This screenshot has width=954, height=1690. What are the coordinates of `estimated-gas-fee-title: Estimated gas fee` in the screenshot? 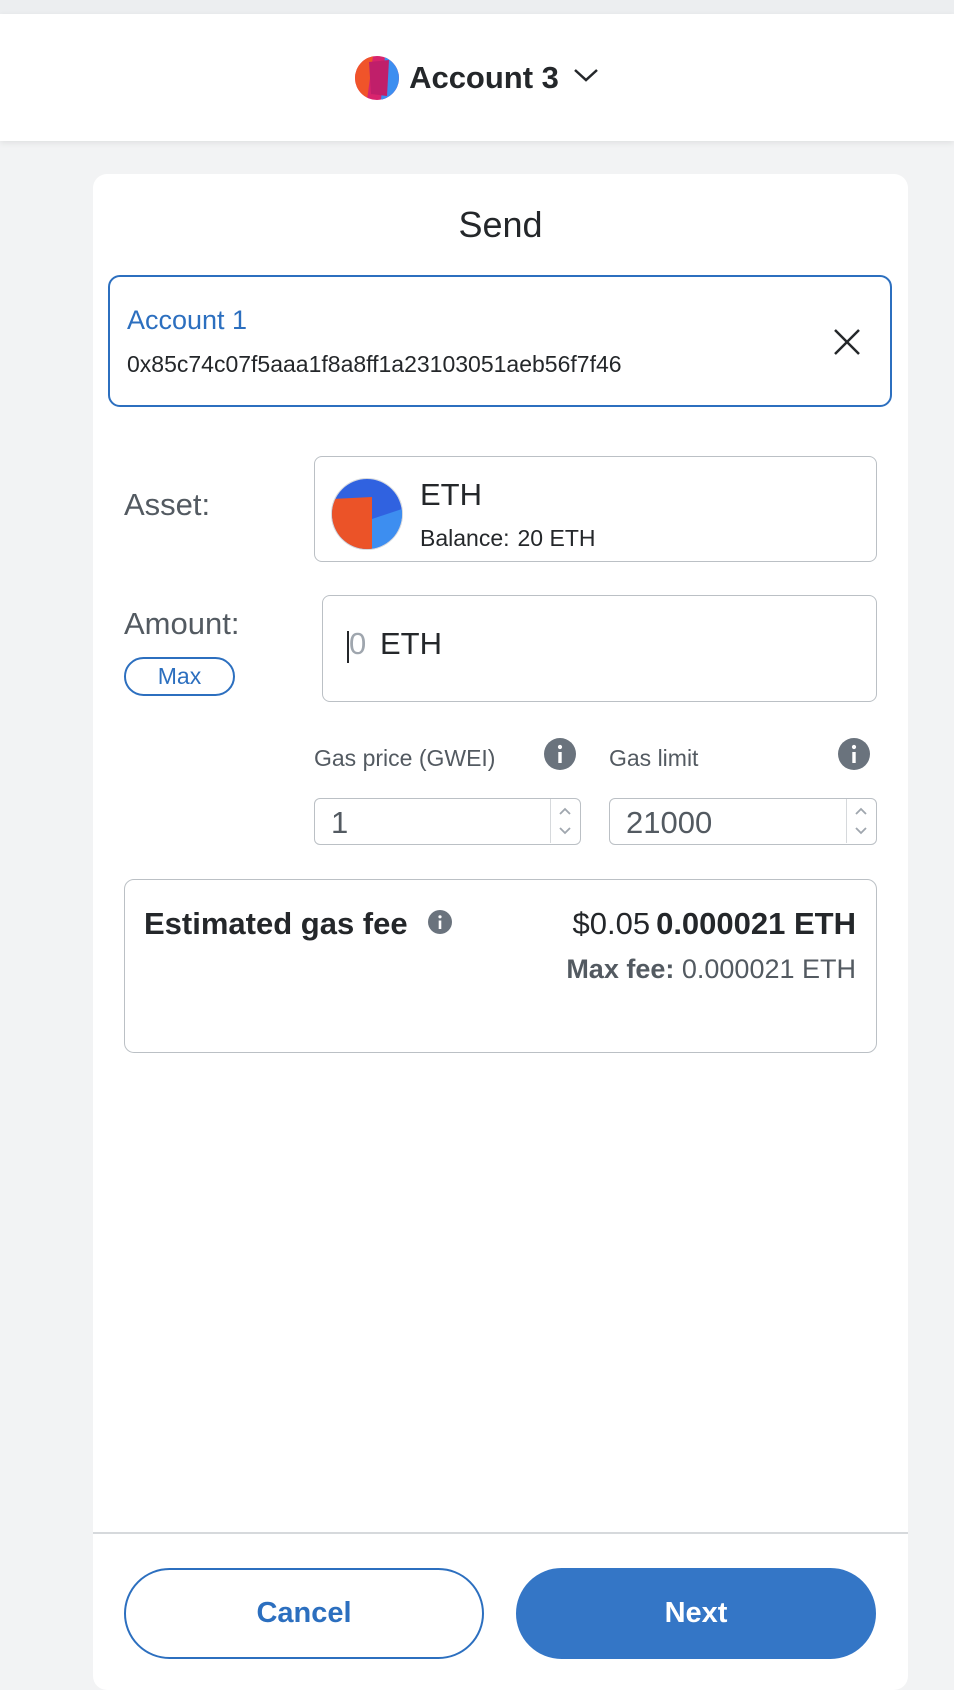 It's located at (276, 923).